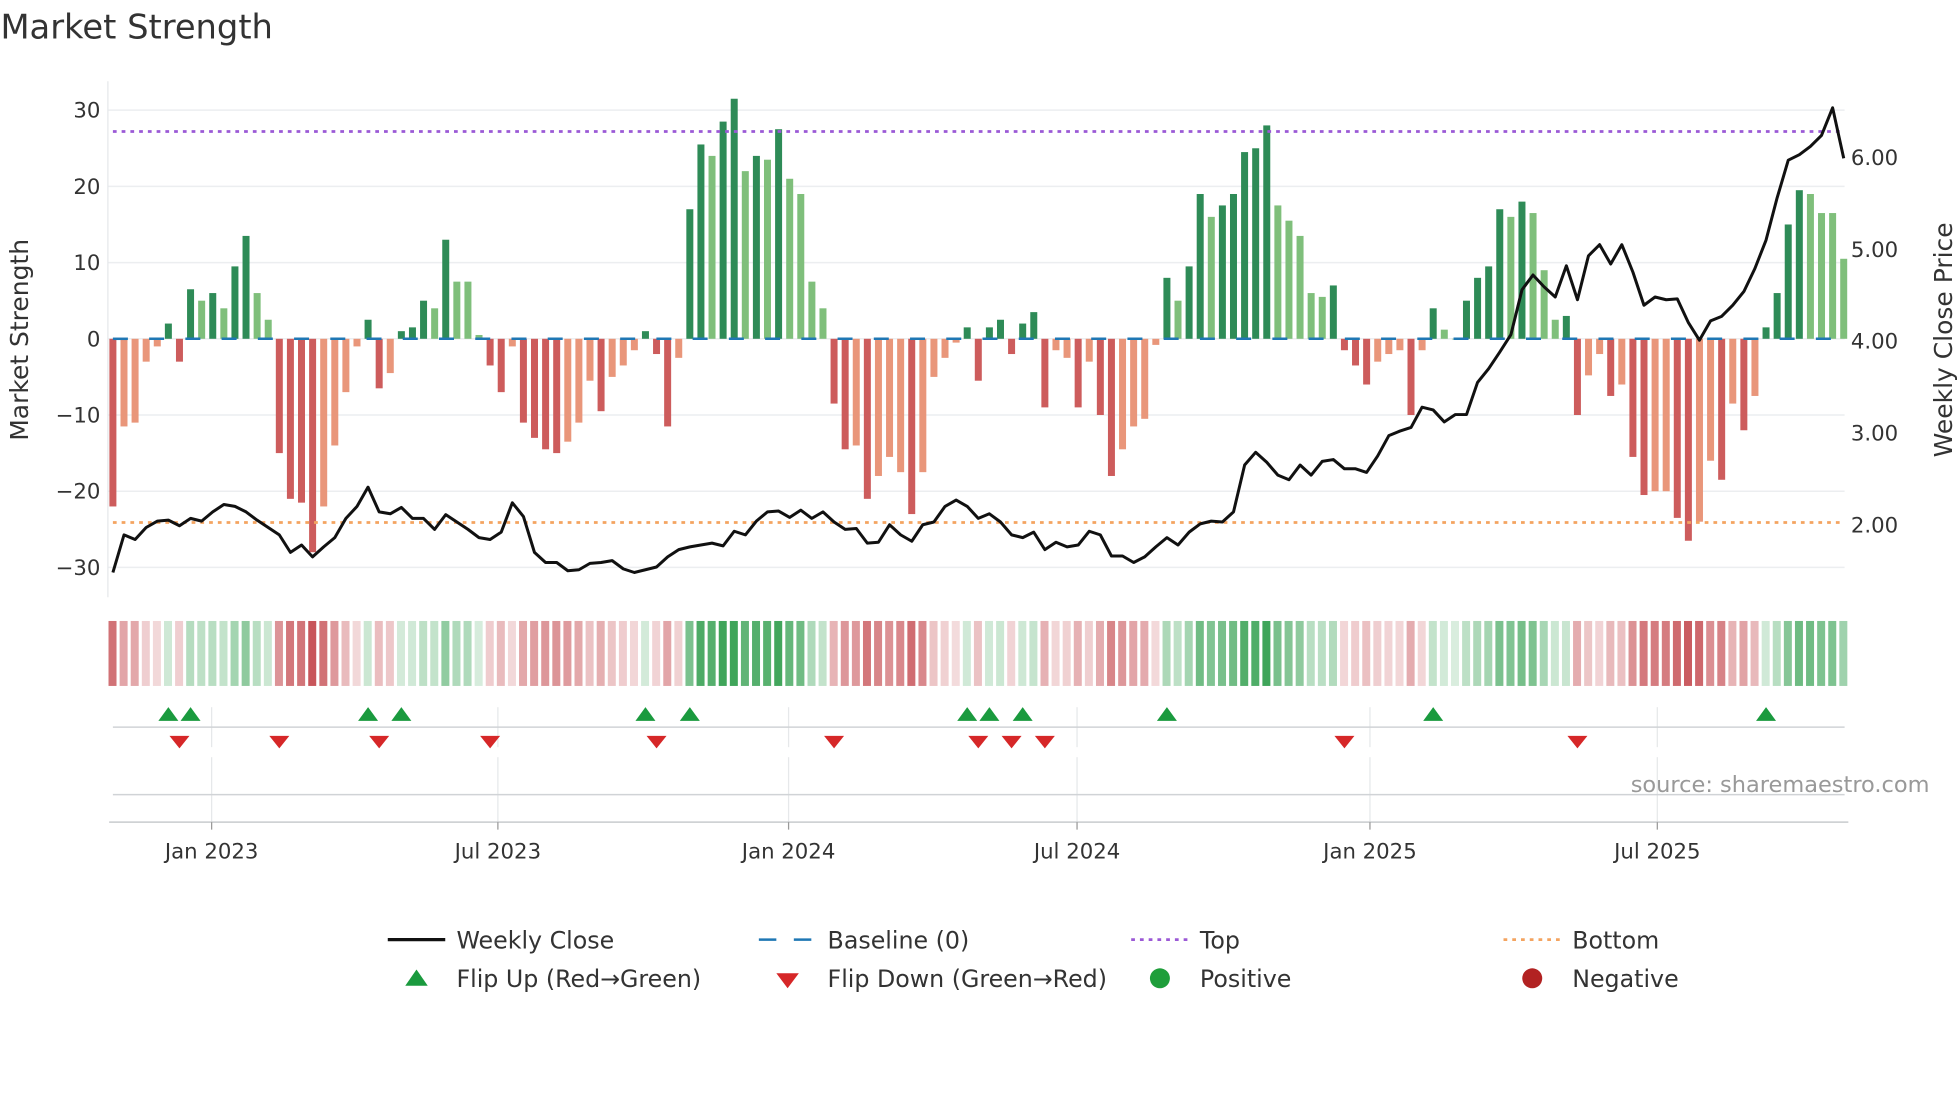 The width and height of the screenshot is (1960, 1102). I want to click on x-tick-label: Jan 2023, so click(211, 851).